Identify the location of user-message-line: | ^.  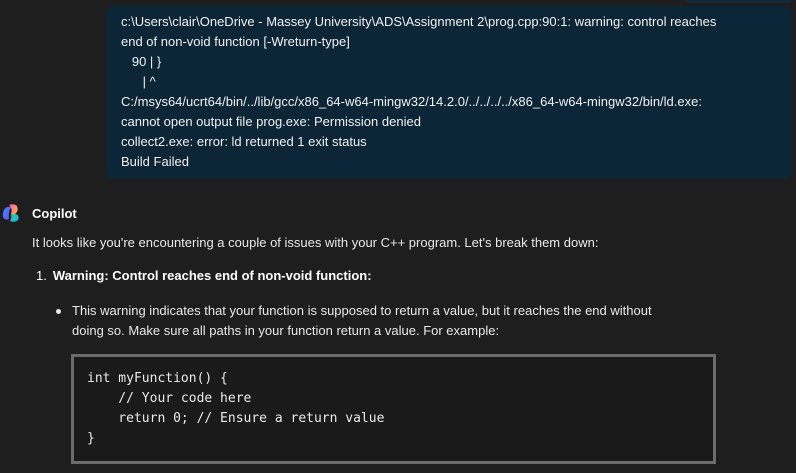
(138, 81).